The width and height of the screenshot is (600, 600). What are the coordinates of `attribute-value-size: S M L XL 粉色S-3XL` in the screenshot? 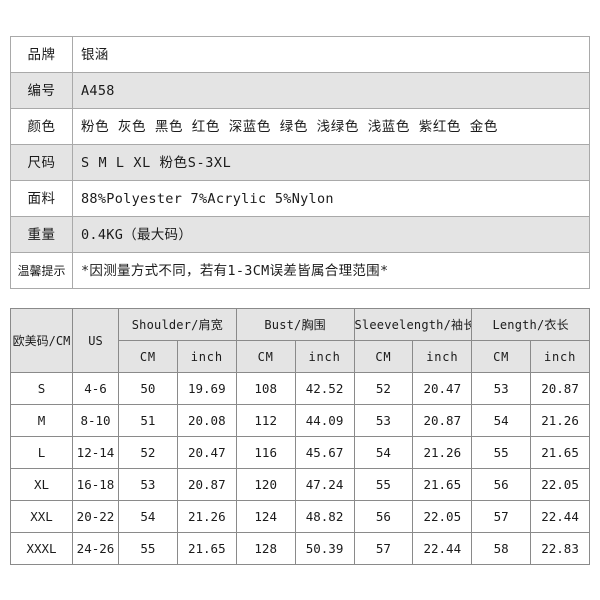 It's located at (331, 162).